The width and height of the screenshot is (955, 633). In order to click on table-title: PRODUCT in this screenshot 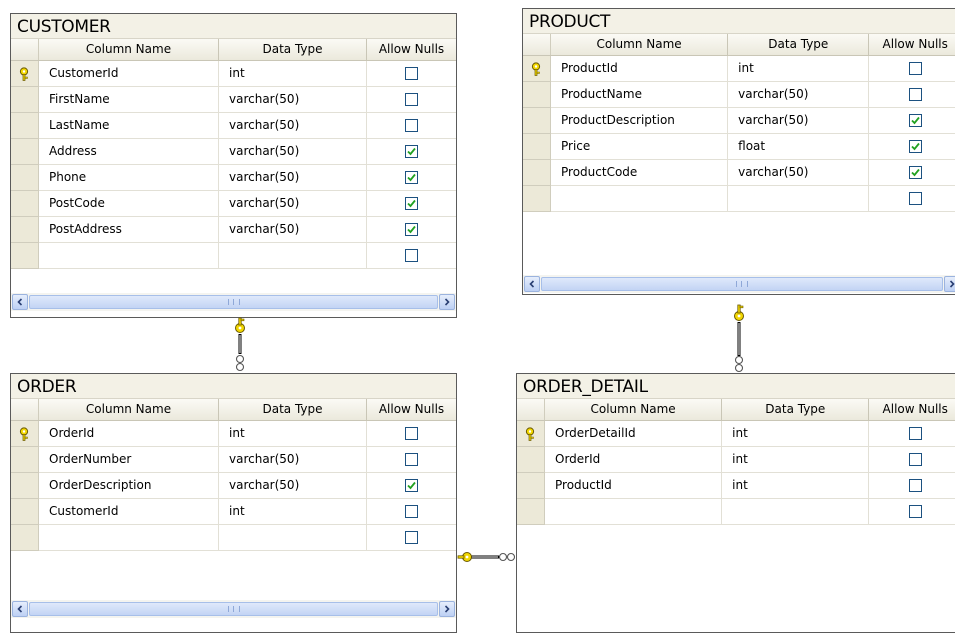, I will do `click(739, 21)`.